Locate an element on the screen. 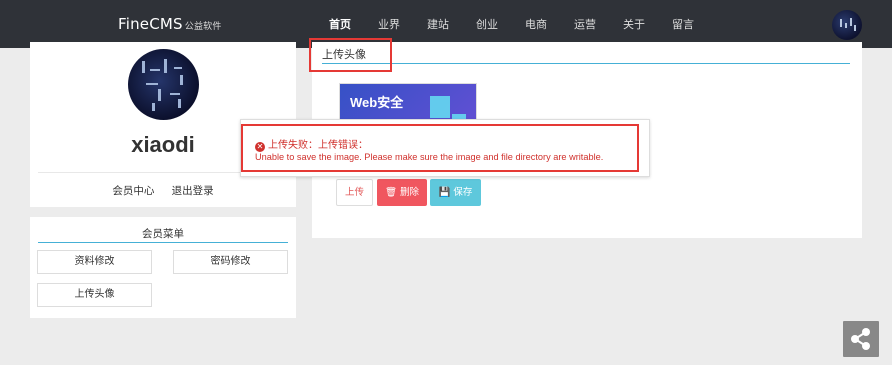 The width and height of the screenshot is (892, 365). member-menu-card: 会员菜单 资料修改 密码修改 上传头像 is located at coordinates (163, 267).